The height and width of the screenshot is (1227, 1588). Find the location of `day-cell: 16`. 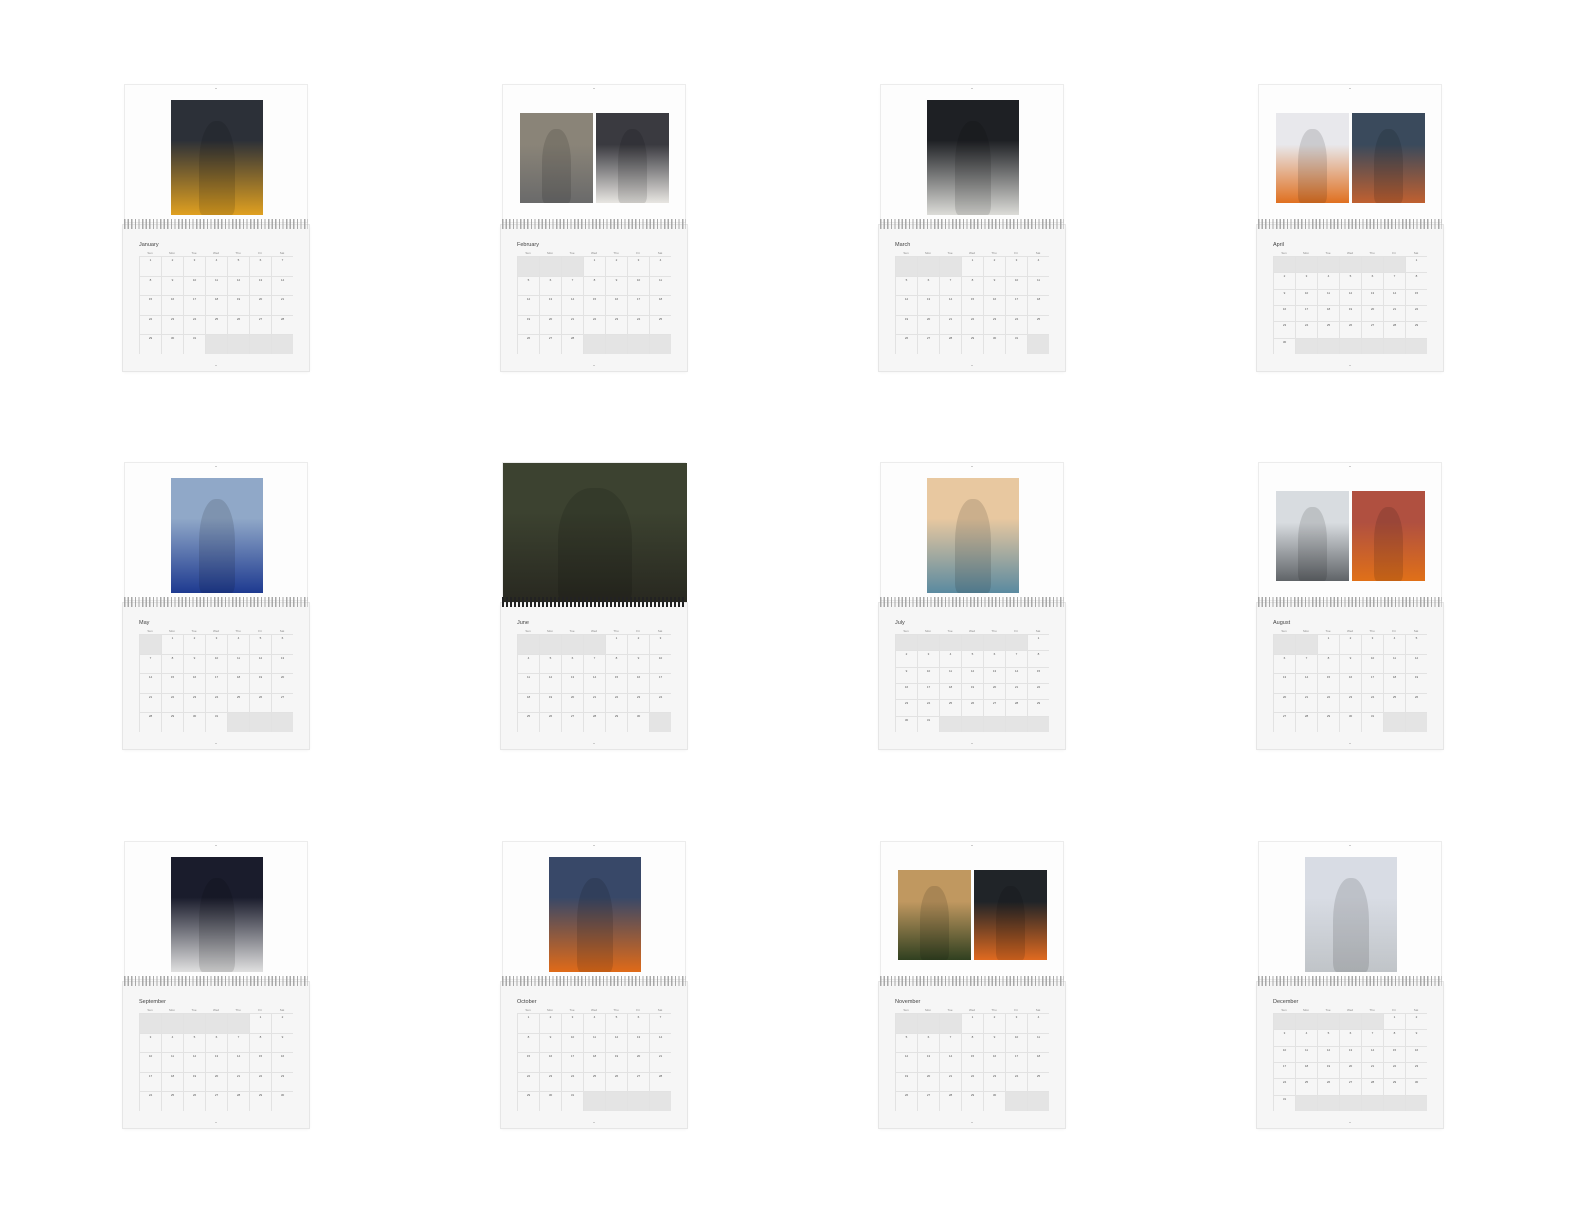

day-cell: 16 is located at coordinates (550, 1062).